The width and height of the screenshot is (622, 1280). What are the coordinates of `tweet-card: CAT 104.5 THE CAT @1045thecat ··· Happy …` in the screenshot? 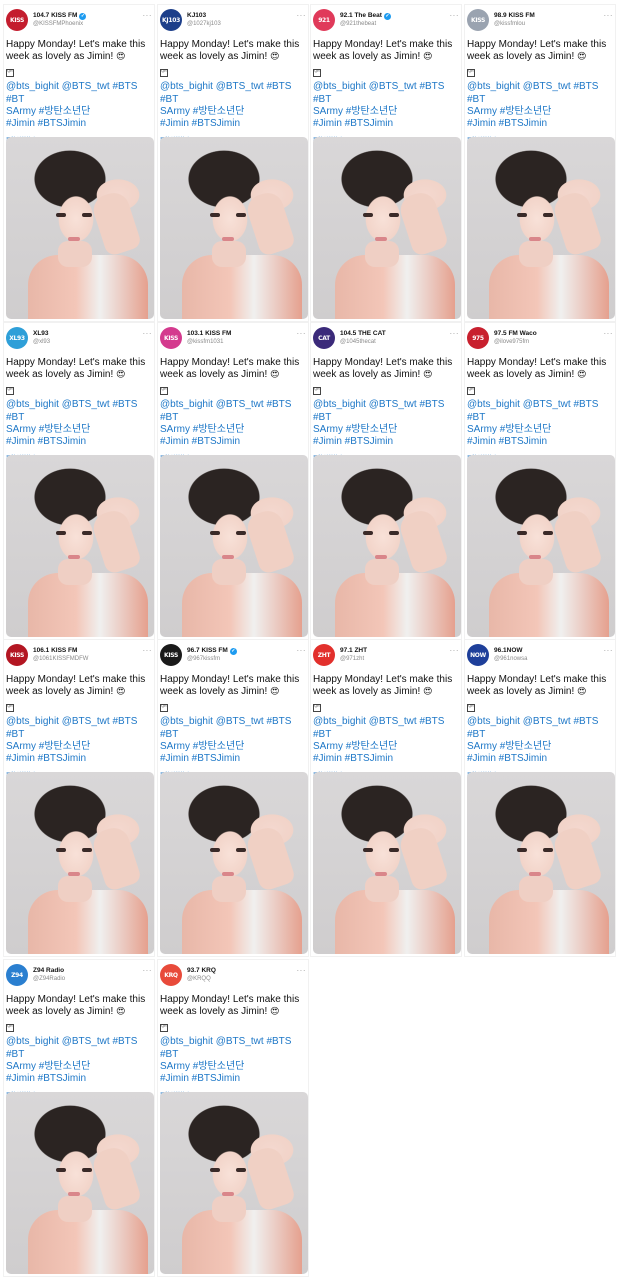 It's located at (386, 481).